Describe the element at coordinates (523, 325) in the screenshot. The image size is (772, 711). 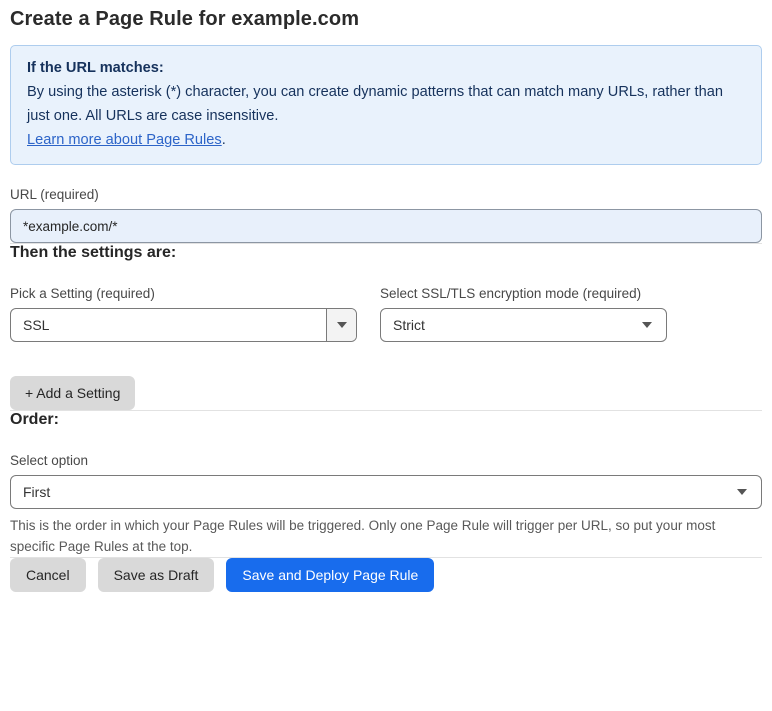
I see `ssl-mode-select: Strict` at that location.